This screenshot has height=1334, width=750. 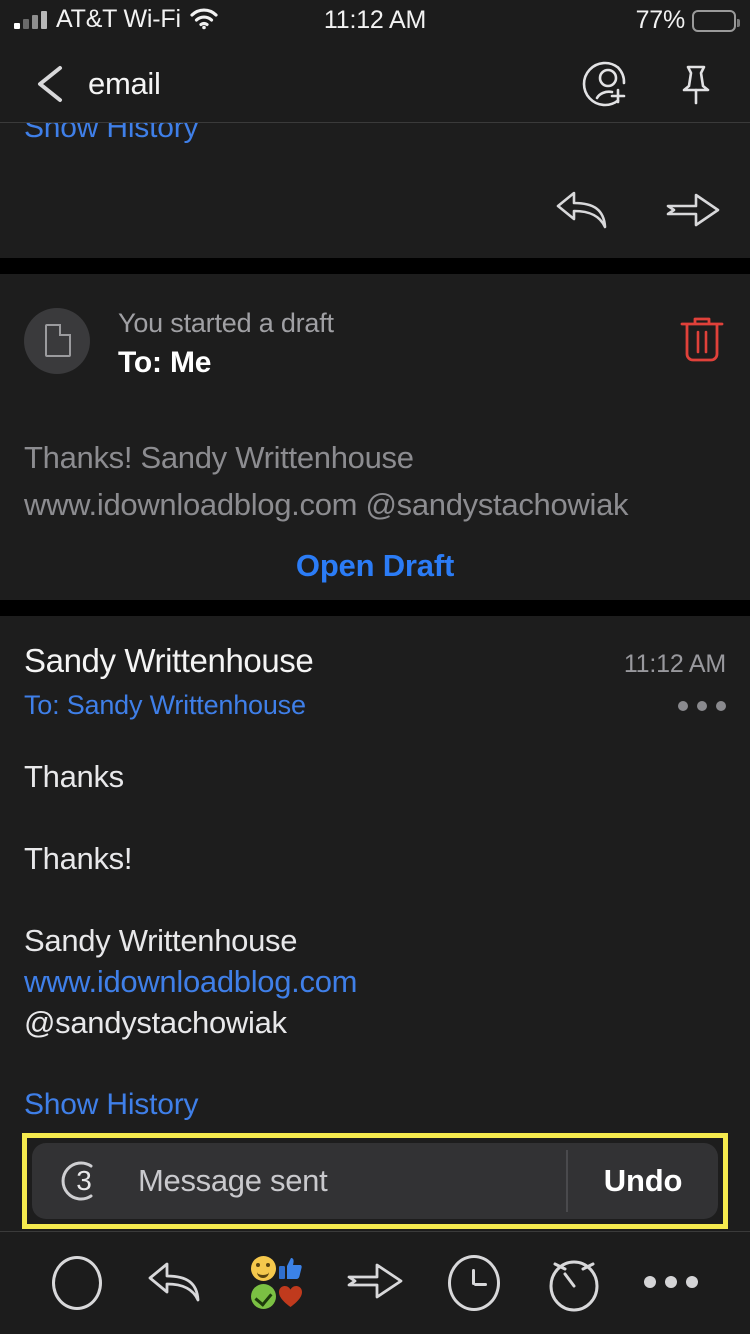 I want to click on thumbs-up-icon, so click(x=290, y=1268).